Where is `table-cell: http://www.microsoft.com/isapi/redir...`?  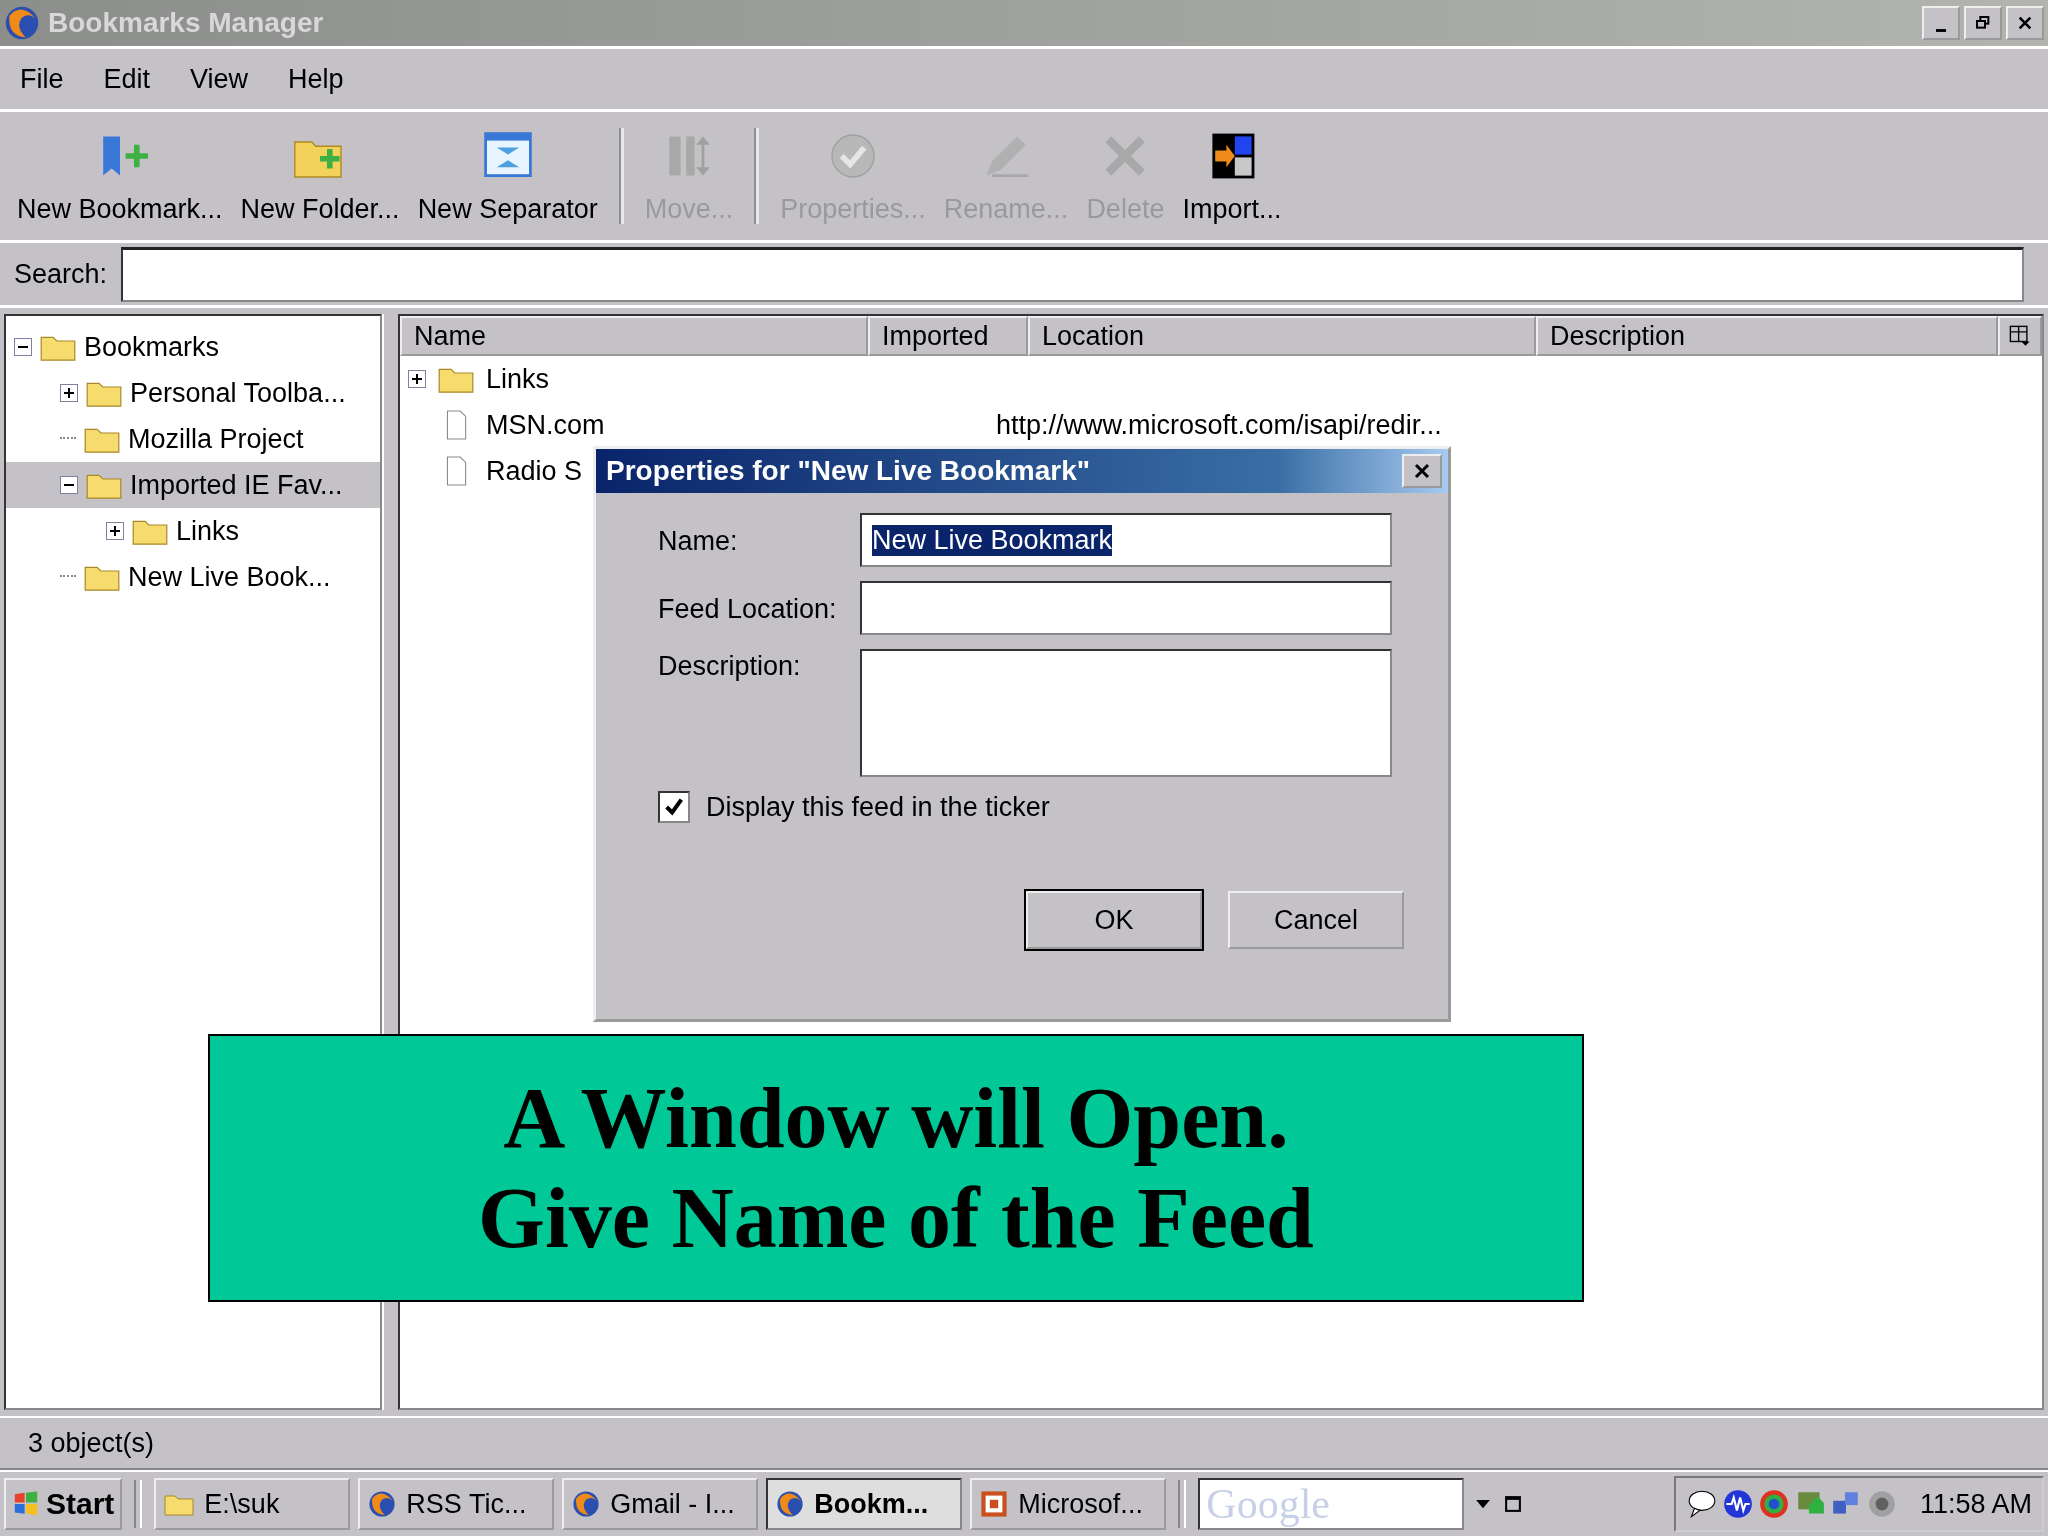
table-cell: http://www.microsoft.com/isapi/redir... is located at coordinates (1219, 425).